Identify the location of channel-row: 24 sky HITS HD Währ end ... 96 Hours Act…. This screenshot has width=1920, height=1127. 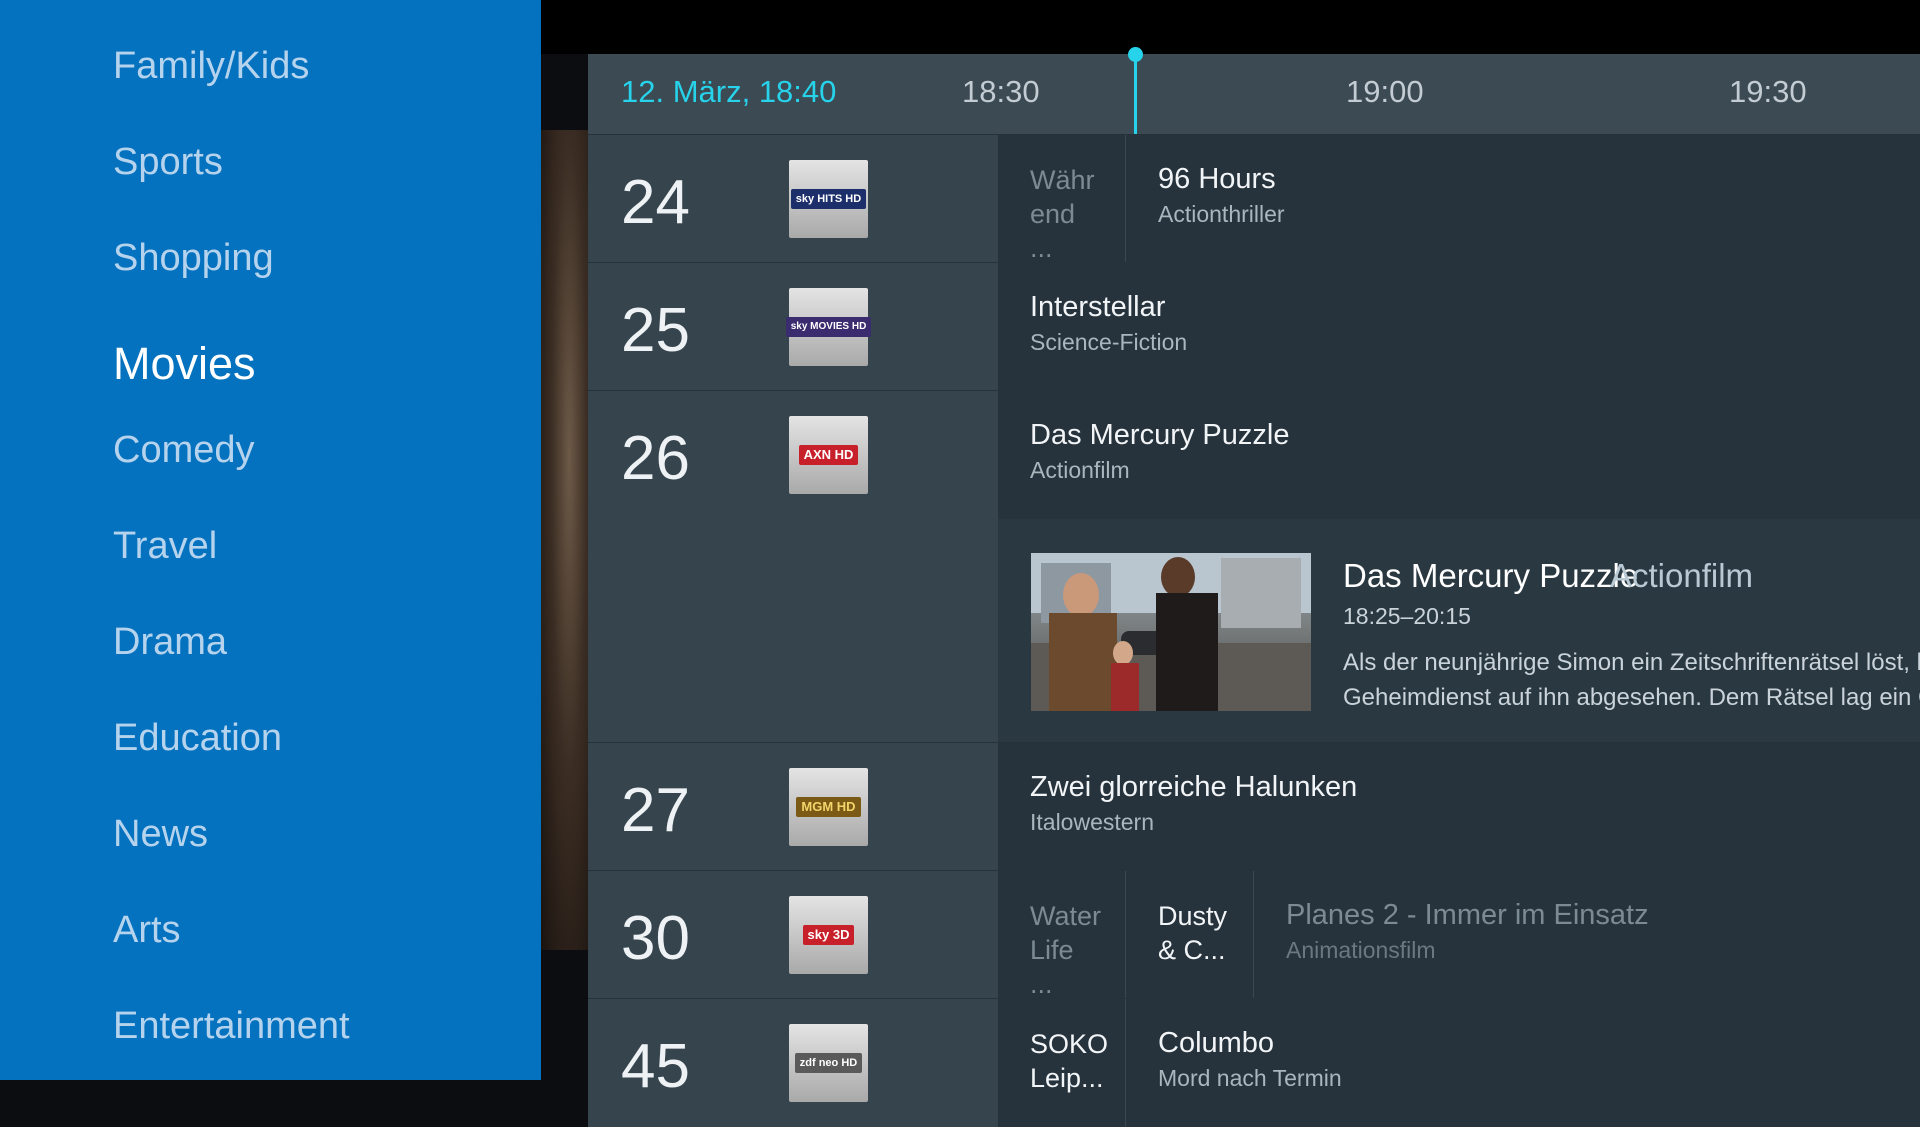
(1254, 198).